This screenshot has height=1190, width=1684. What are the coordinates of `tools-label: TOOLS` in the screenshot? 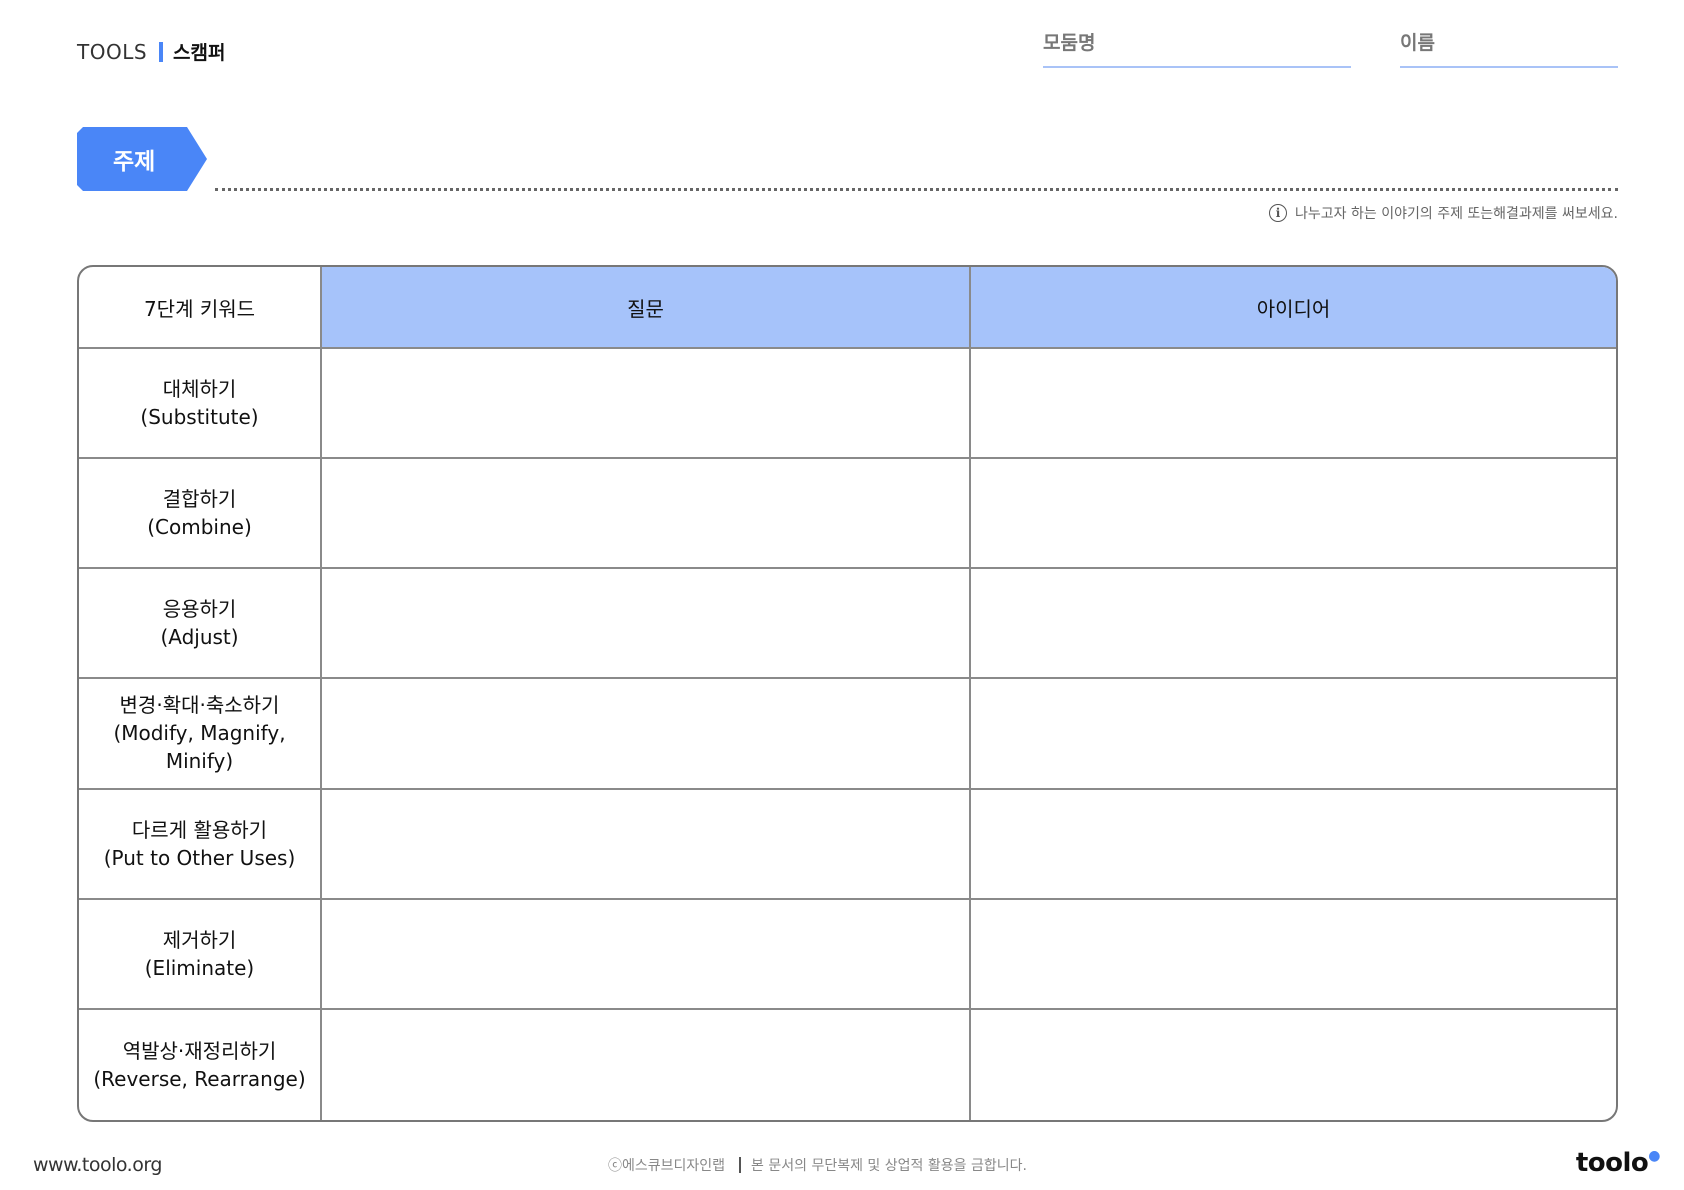 It's located at (112, 51).